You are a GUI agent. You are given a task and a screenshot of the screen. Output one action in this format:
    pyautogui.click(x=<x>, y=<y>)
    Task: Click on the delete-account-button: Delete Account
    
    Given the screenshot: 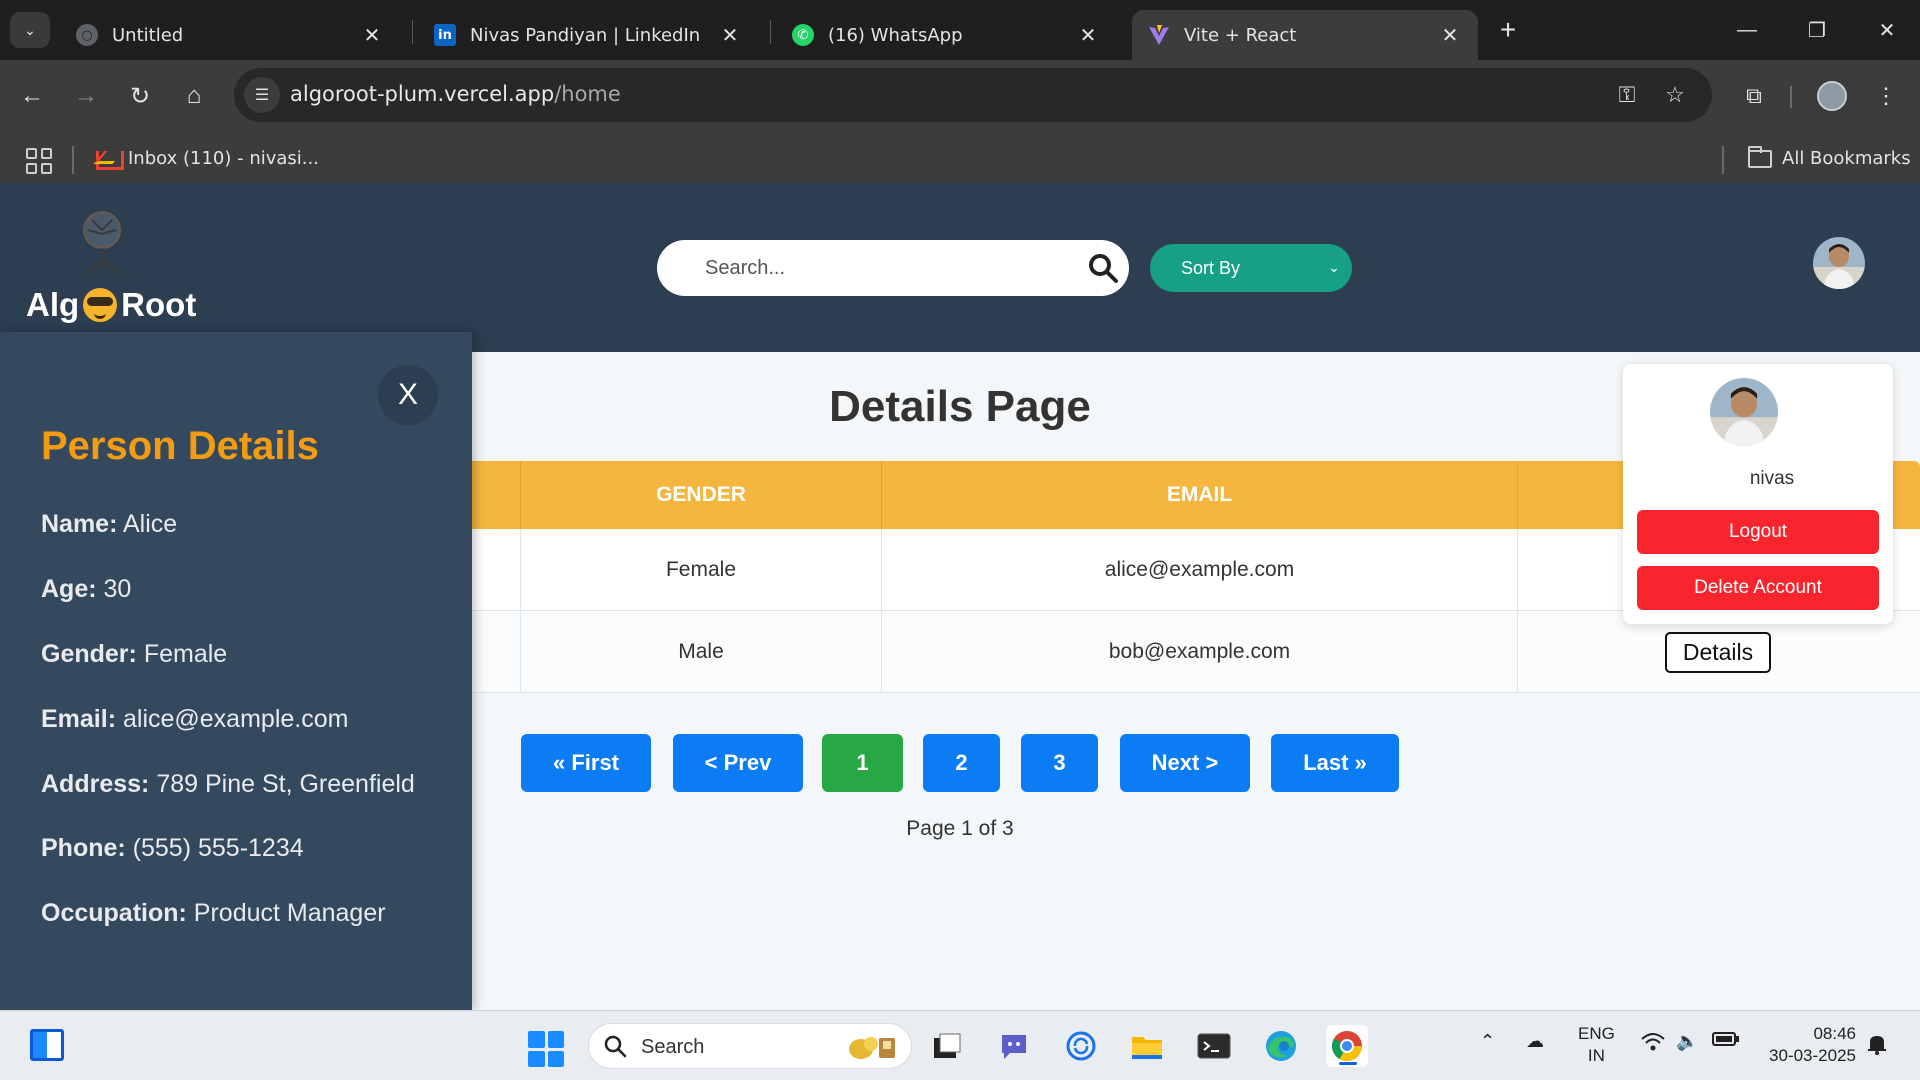 What is the action you would take?
    pyautogui.click(x=1758, y=588)
    